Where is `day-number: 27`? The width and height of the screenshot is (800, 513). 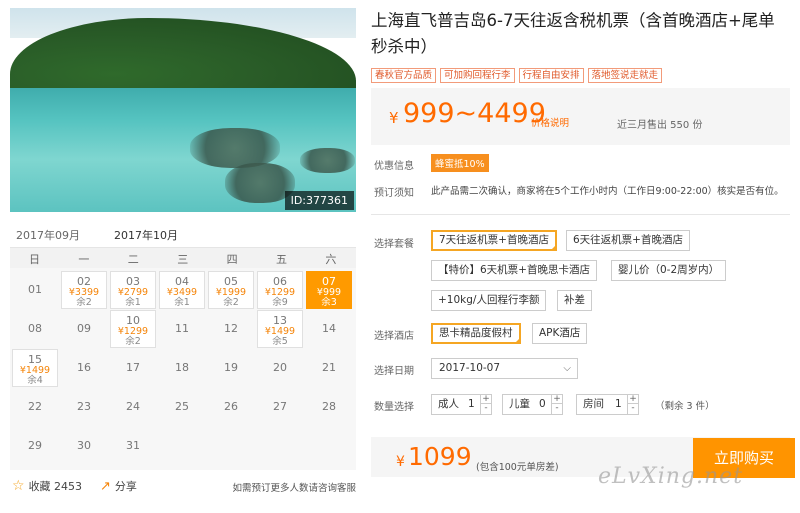 day-number: 27 is located at coordinates (280, 406).